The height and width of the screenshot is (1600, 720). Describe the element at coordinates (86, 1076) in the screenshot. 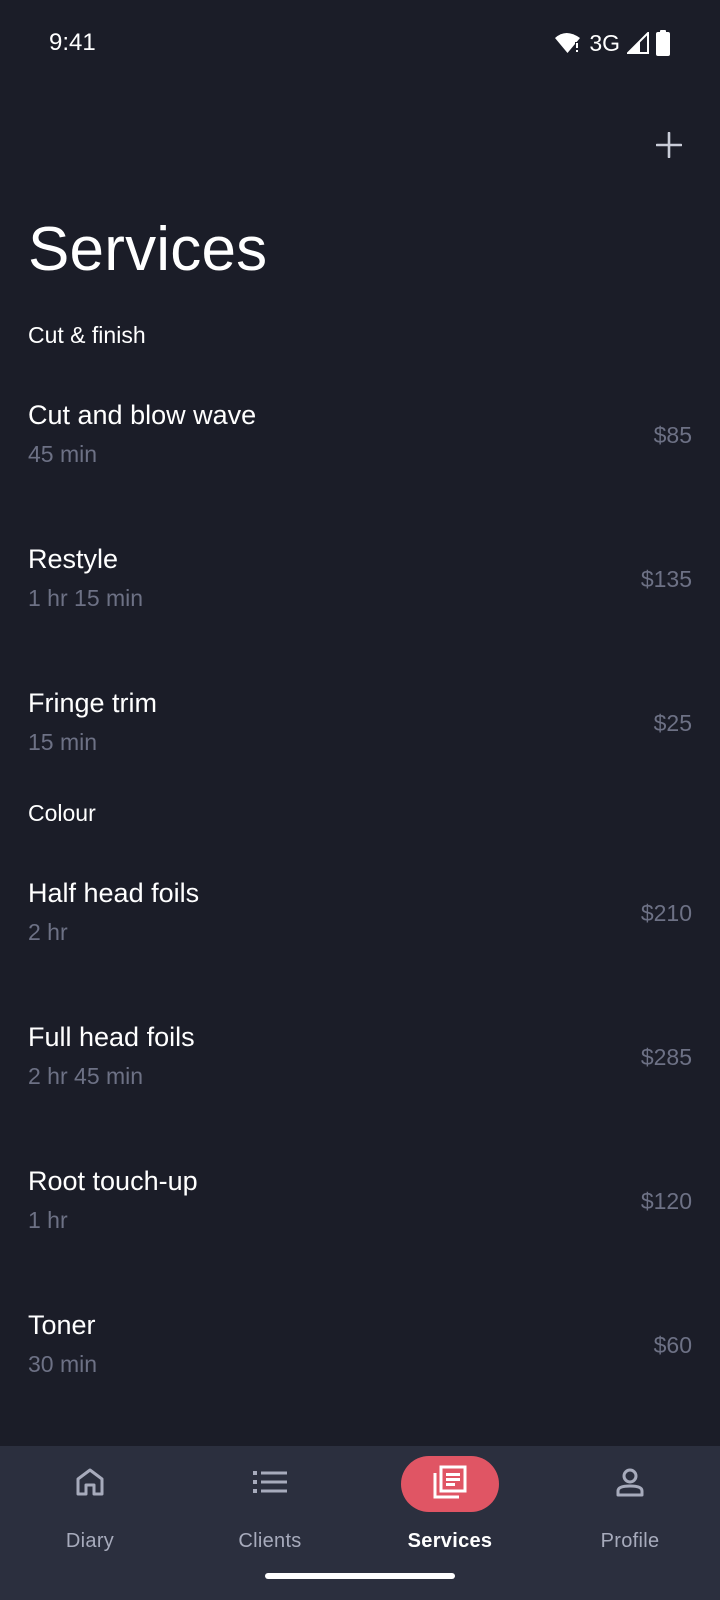

I see `service-duration: 2 hr 45 min` at that location.